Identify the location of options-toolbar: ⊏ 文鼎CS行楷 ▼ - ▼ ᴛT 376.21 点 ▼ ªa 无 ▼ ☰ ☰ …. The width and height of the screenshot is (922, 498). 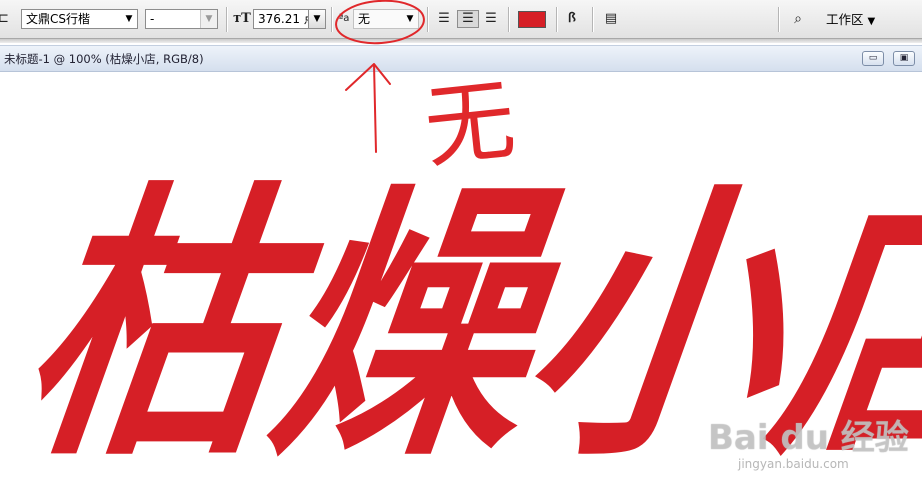
(461, 19).